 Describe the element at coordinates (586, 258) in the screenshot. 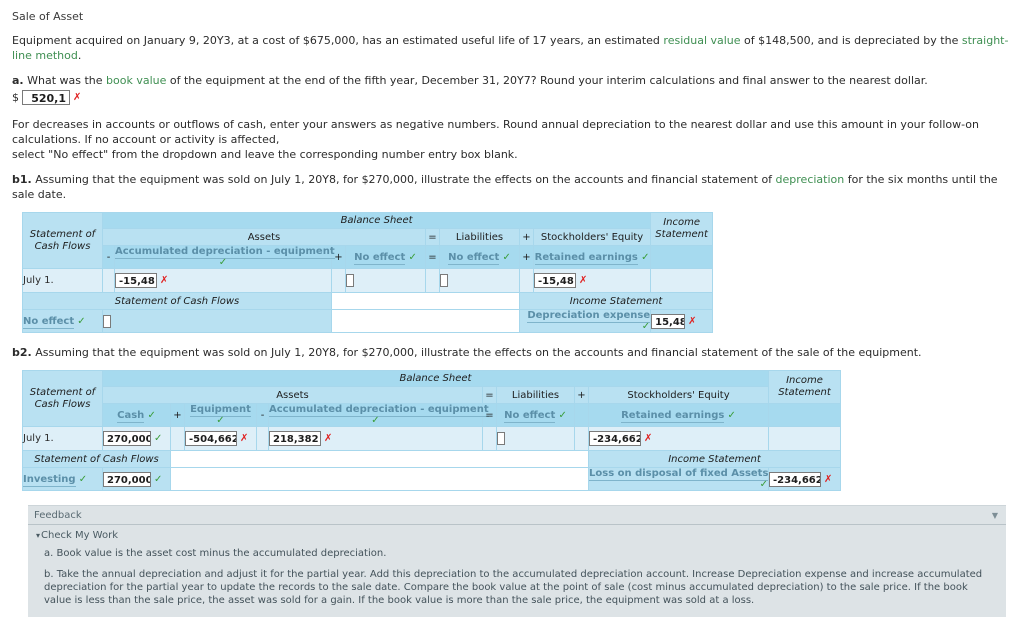

I see `b1-account-retained-earnings: Retained earnings` at that location.